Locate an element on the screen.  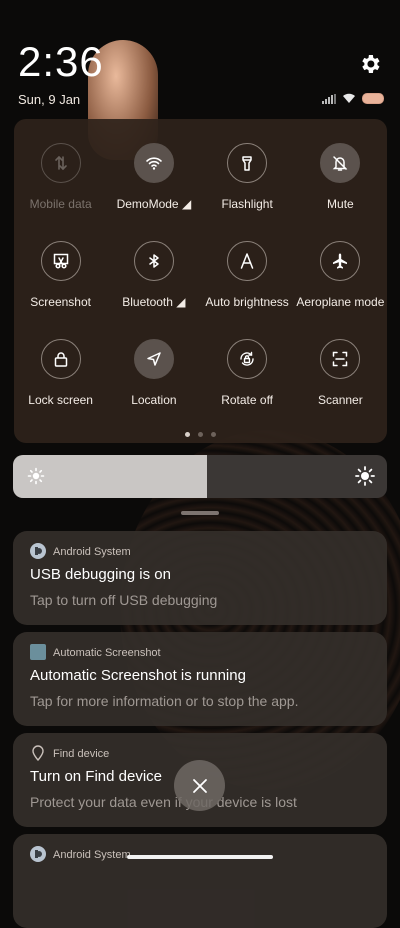
notification-title: Turn on Find device is located at coordinates (96, 776).